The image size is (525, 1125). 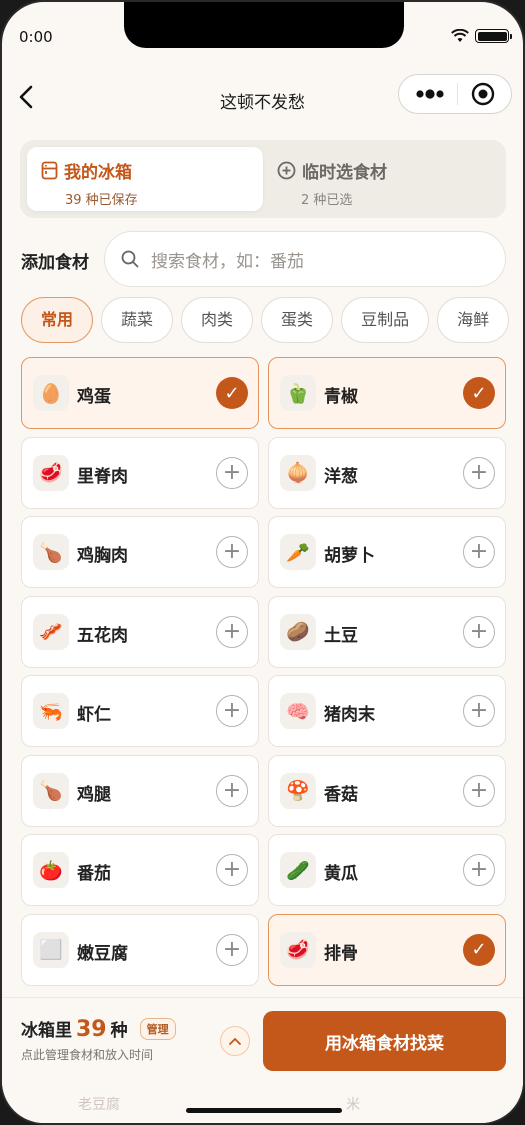 I want to click on pork-belly-icon: 🥓, so click(x=51, y=631).